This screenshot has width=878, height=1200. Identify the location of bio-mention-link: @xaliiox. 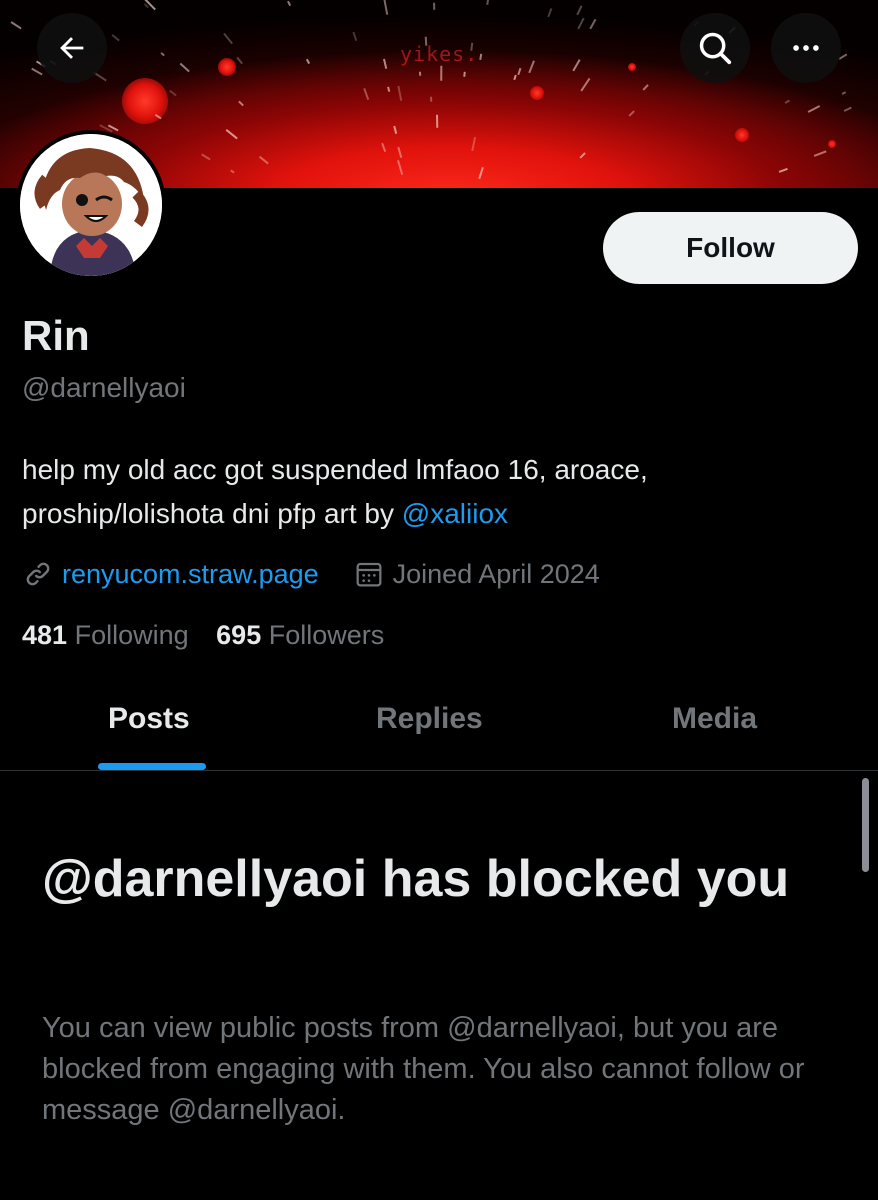
(455, 513).